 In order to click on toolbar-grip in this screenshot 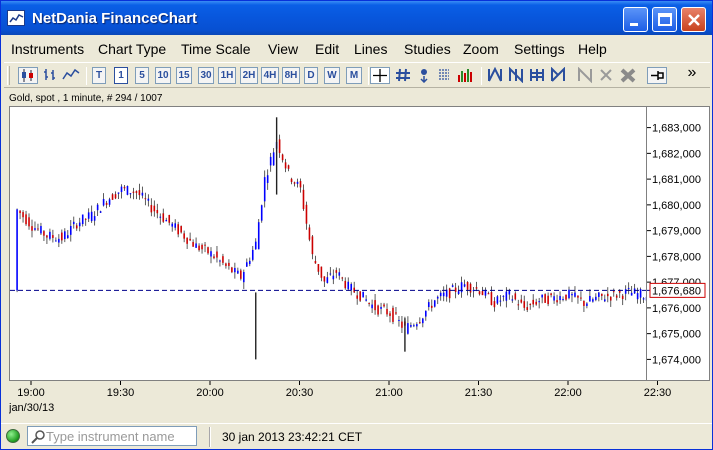, I will do `click(8, 75)`.